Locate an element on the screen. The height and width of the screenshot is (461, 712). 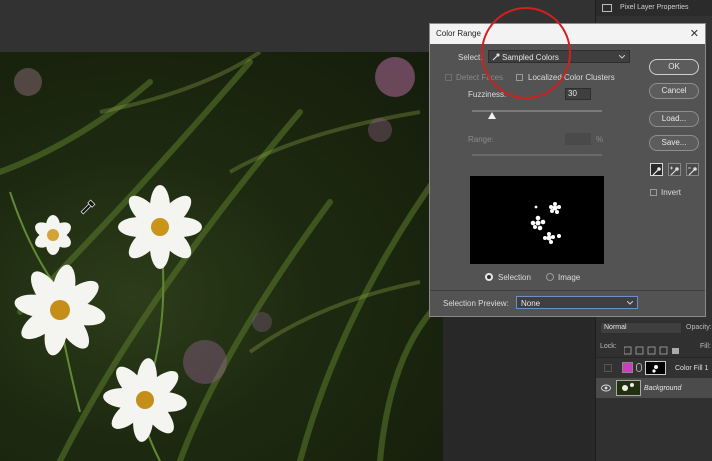
layer-mask-thumbnail is located at coordinates (655, 368).